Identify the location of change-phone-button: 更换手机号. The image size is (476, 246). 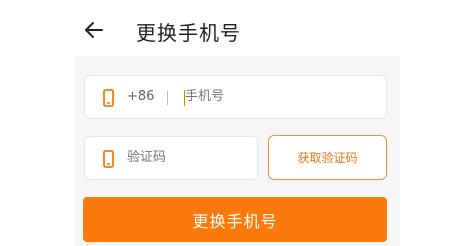
(235, 219).